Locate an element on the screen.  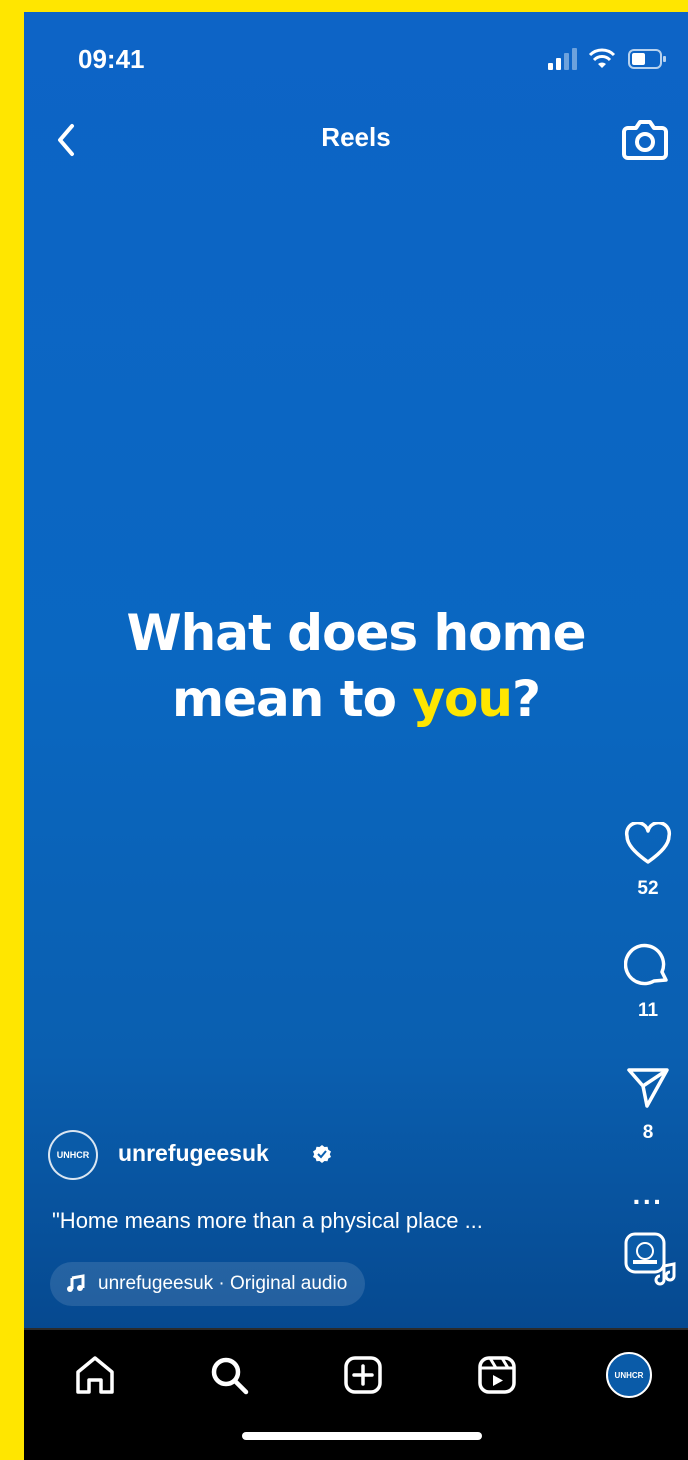
heart-icon is located at coordinates (648, 844).